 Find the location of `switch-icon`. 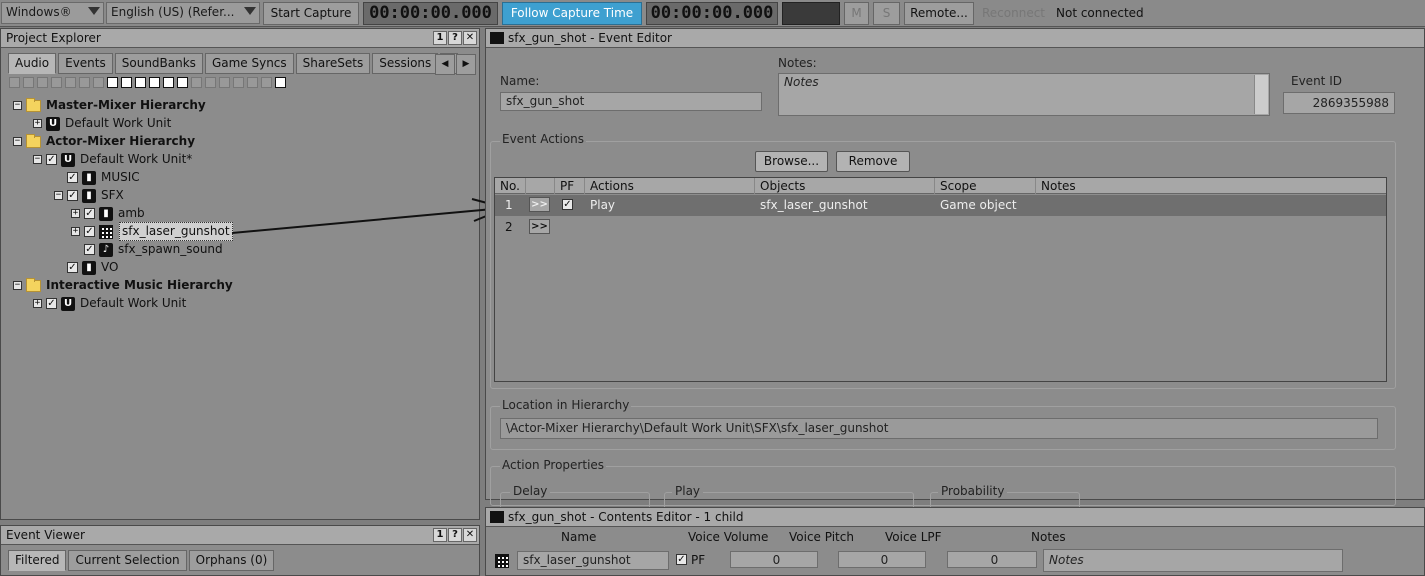

switch-icon is located at coordinates (154, 82).